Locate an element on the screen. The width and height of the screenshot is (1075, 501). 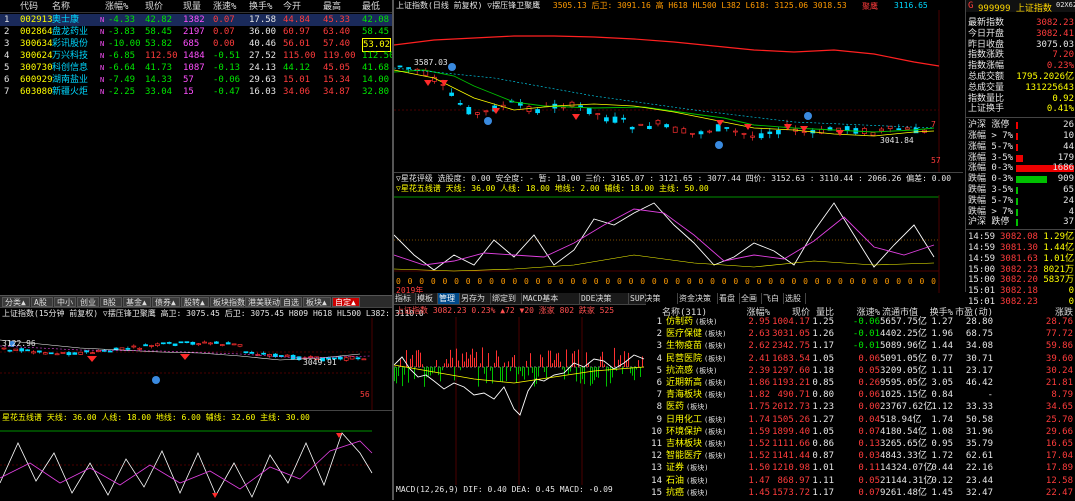
index-dist-value: 44 is located at coordinates (1068, 146).